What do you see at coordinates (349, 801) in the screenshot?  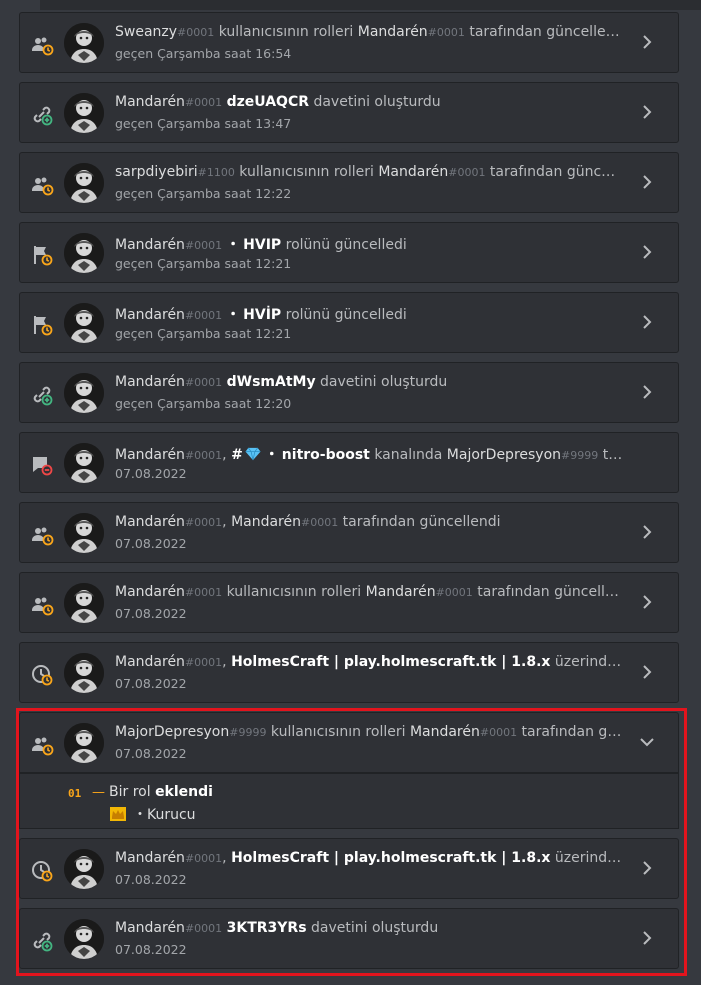 I see `entry-details: 01 — Bir rol eklendi ・Kurucu` at bounding box center [349, 801].